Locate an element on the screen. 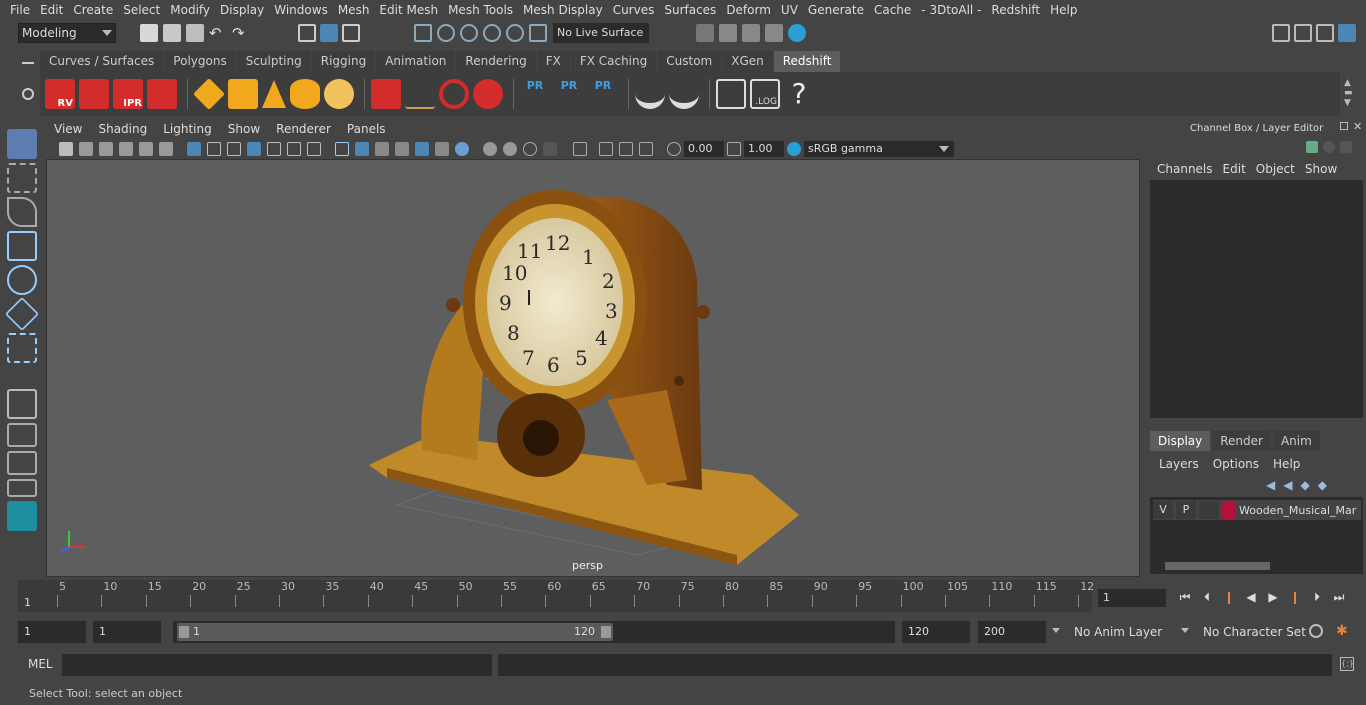 This screenshot has width=1366, height=705. xray-icon is located at coordinates (490, 149).